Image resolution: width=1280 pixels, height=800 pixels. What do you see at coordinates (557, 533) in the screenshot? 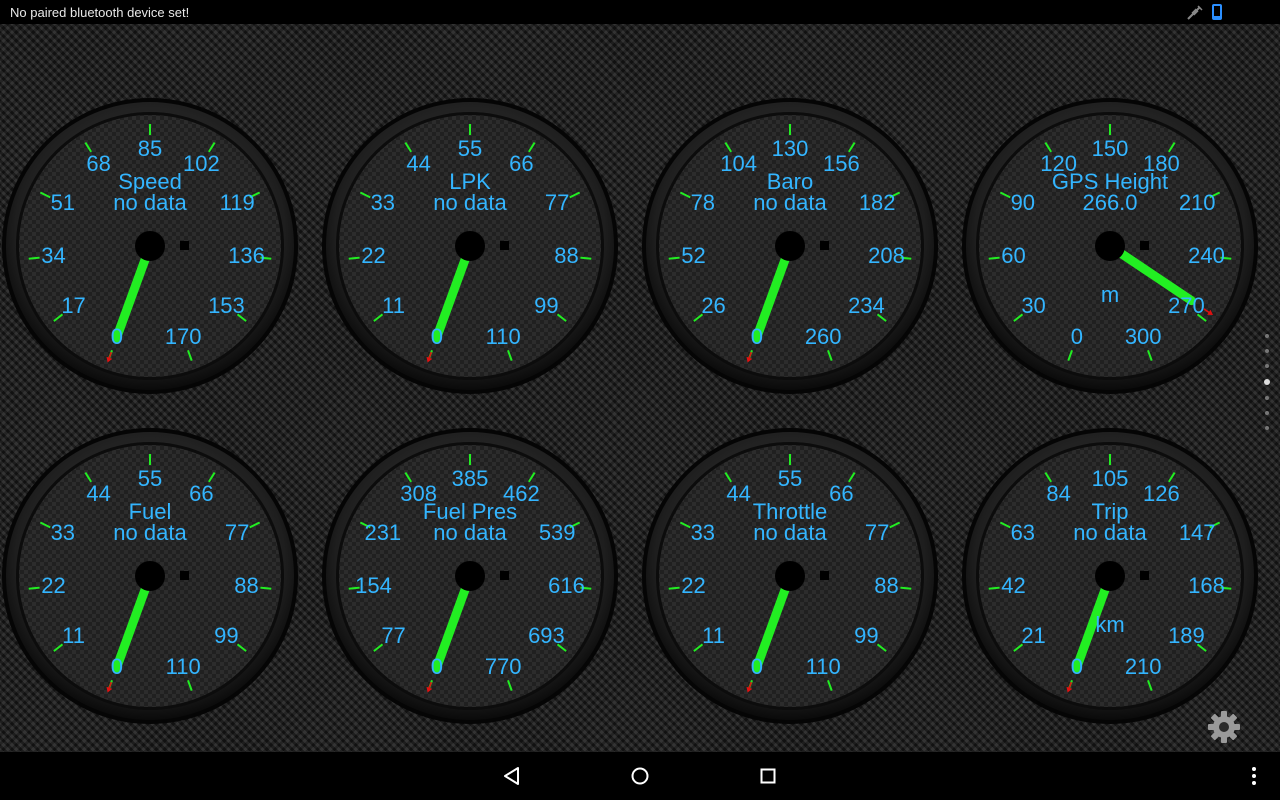
I see `tick-label: 539` at bounding box center [557, 533].